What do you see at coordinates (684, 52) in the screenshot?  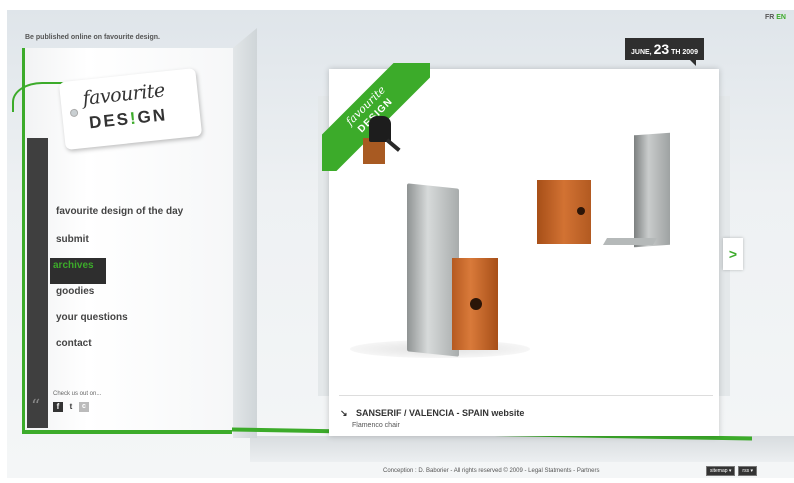 I see `date-suffix: TH 2009` at bounding box center [684, 52].